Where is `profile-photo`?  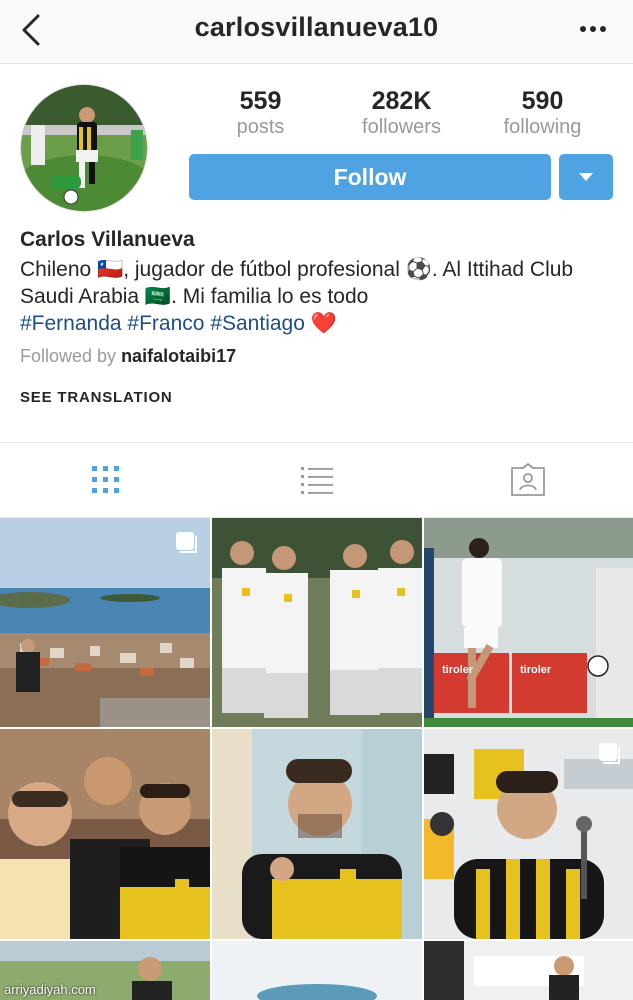
profile-photo is located at coordinates (84, 148).